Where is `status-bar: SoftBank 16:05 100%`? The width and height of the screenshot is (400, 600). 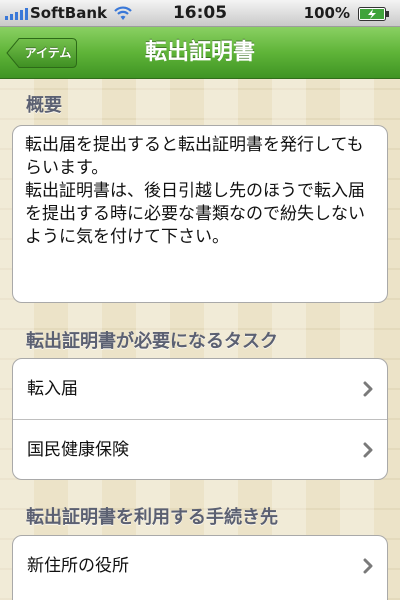 status-bar: SoftBank 16:05 100% is located at coordinates (200, 13).